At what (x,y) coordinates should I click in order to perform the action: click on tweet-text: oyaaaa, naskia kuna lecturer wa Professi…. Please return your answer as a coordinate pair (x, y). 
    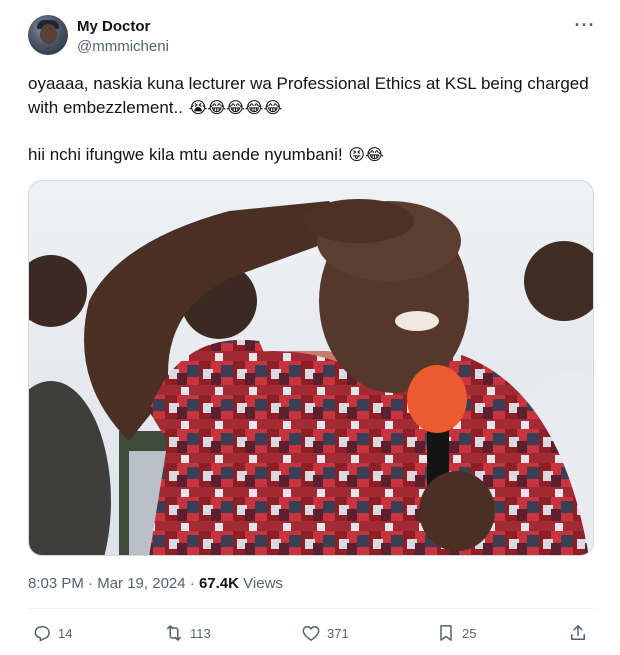
    Looking at the image, I should click on (310, 120).